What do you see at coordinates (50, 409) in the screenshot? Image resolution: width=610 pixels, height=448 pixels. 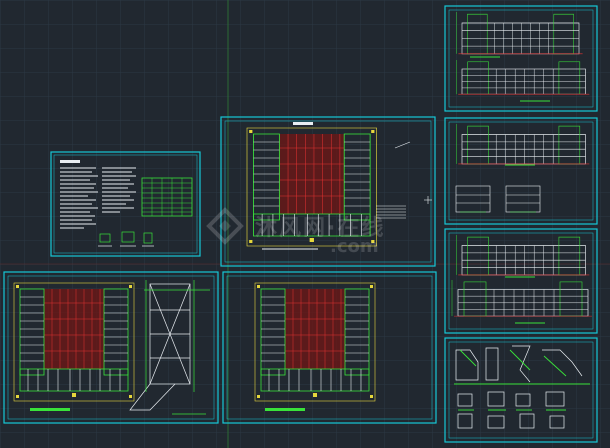 I see `floor-plan-1-title` at bounding box center [50, 409].